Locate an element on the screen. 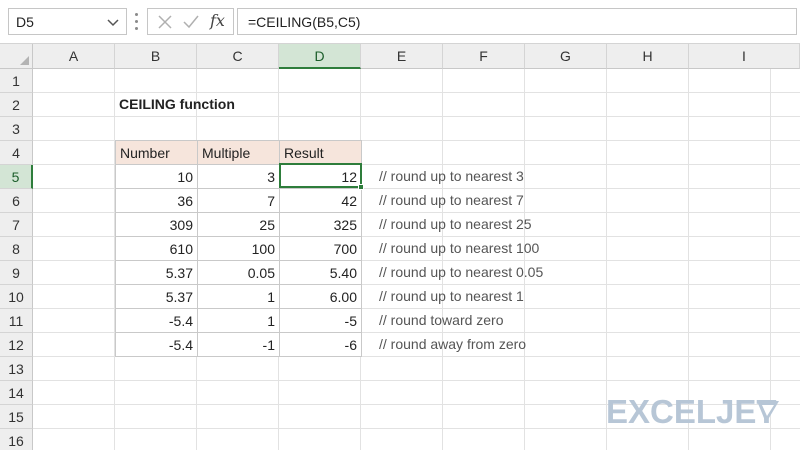  row-header-9: 9 is located at coordinates (16, 273).